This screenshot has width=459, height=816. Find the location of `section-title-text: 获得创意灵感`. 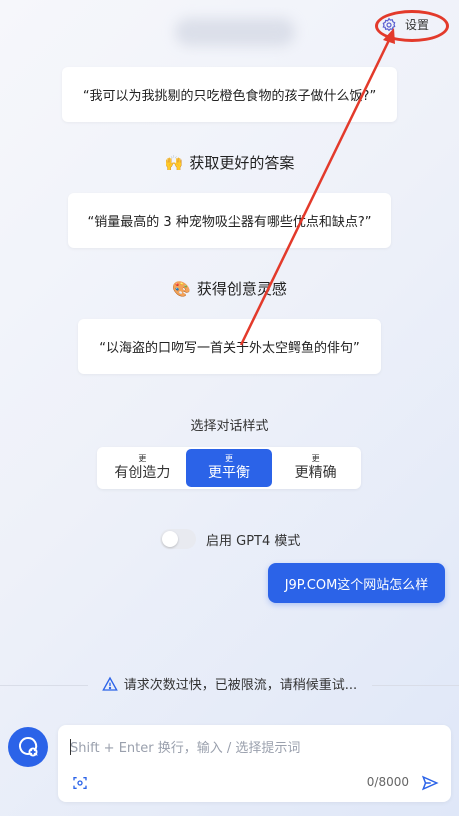

section-title-text: 获得创意灵感 is located at coordinates (241, 289).